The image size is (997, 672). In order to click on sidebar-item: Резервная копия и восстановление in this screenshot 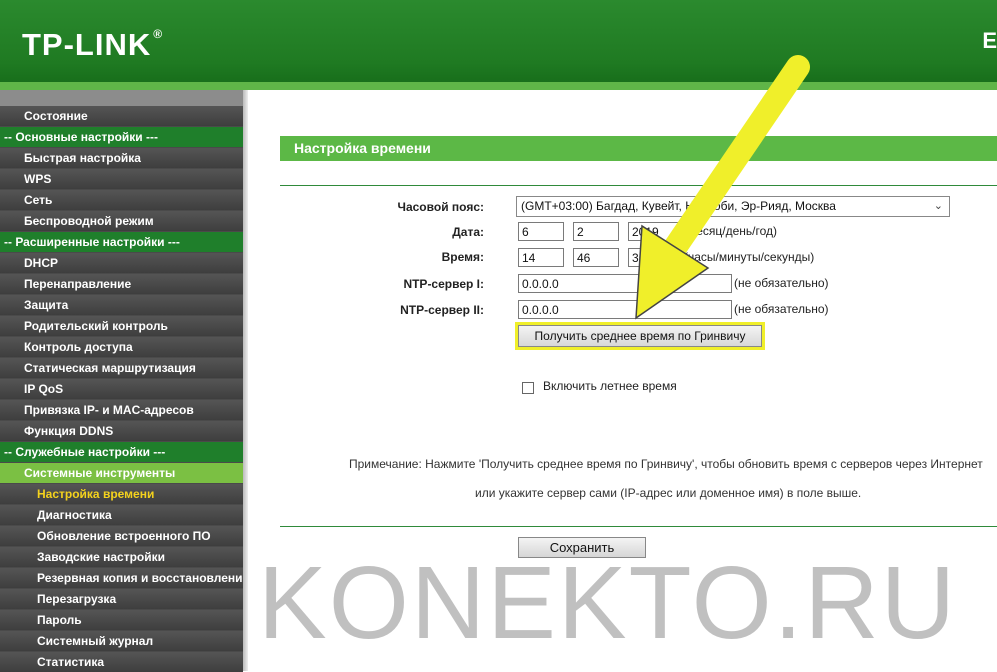, I will do `click(121, 578)`.